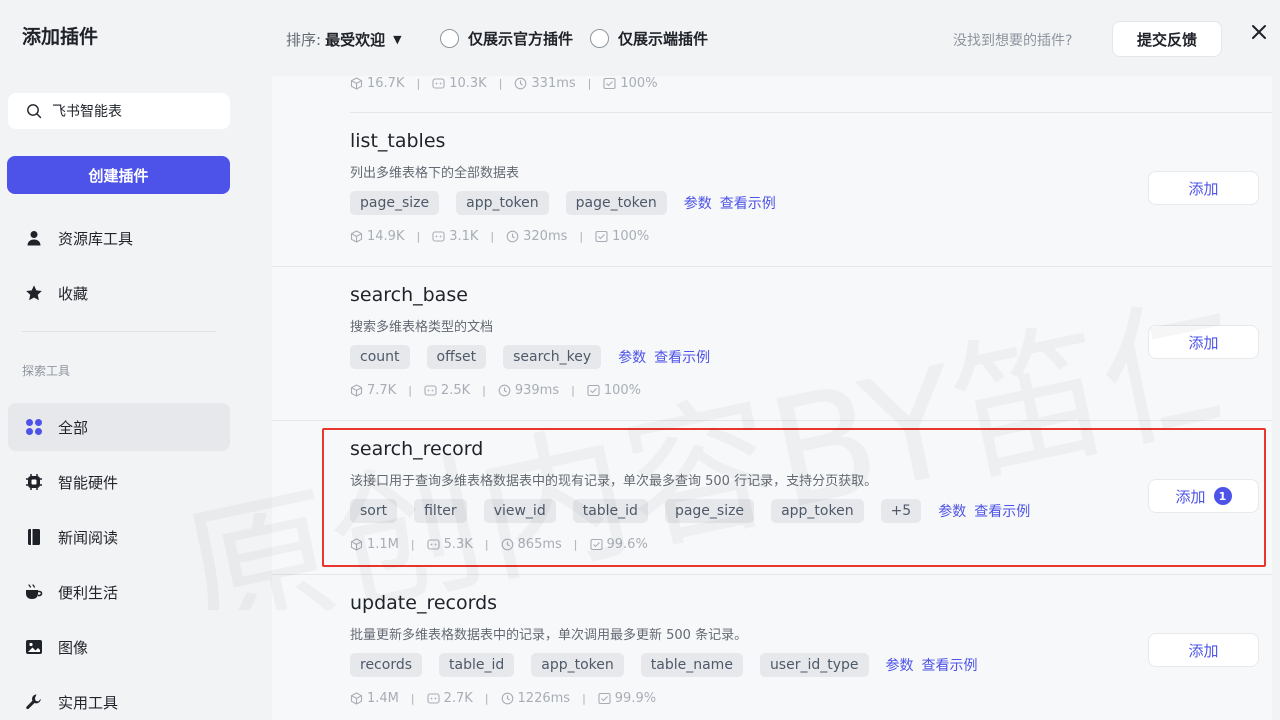  What do you see at coordinates (374, 544) in the screenshot?
I see `downloads-stat: 1.1M` at bounding box center [374, 544].